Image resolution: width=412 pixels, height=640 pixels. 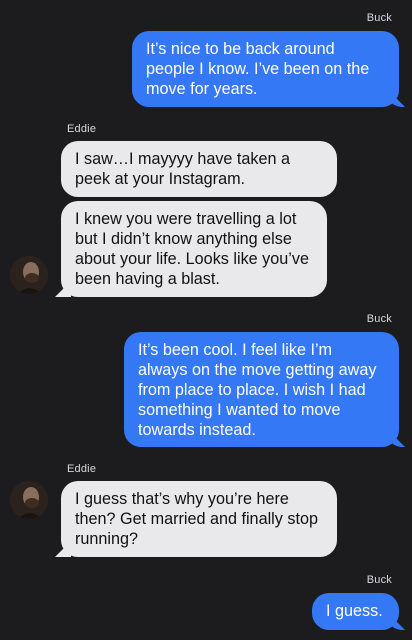 I want to click on message-bubble-outgoing: I guess., so click(x=355, y=611).